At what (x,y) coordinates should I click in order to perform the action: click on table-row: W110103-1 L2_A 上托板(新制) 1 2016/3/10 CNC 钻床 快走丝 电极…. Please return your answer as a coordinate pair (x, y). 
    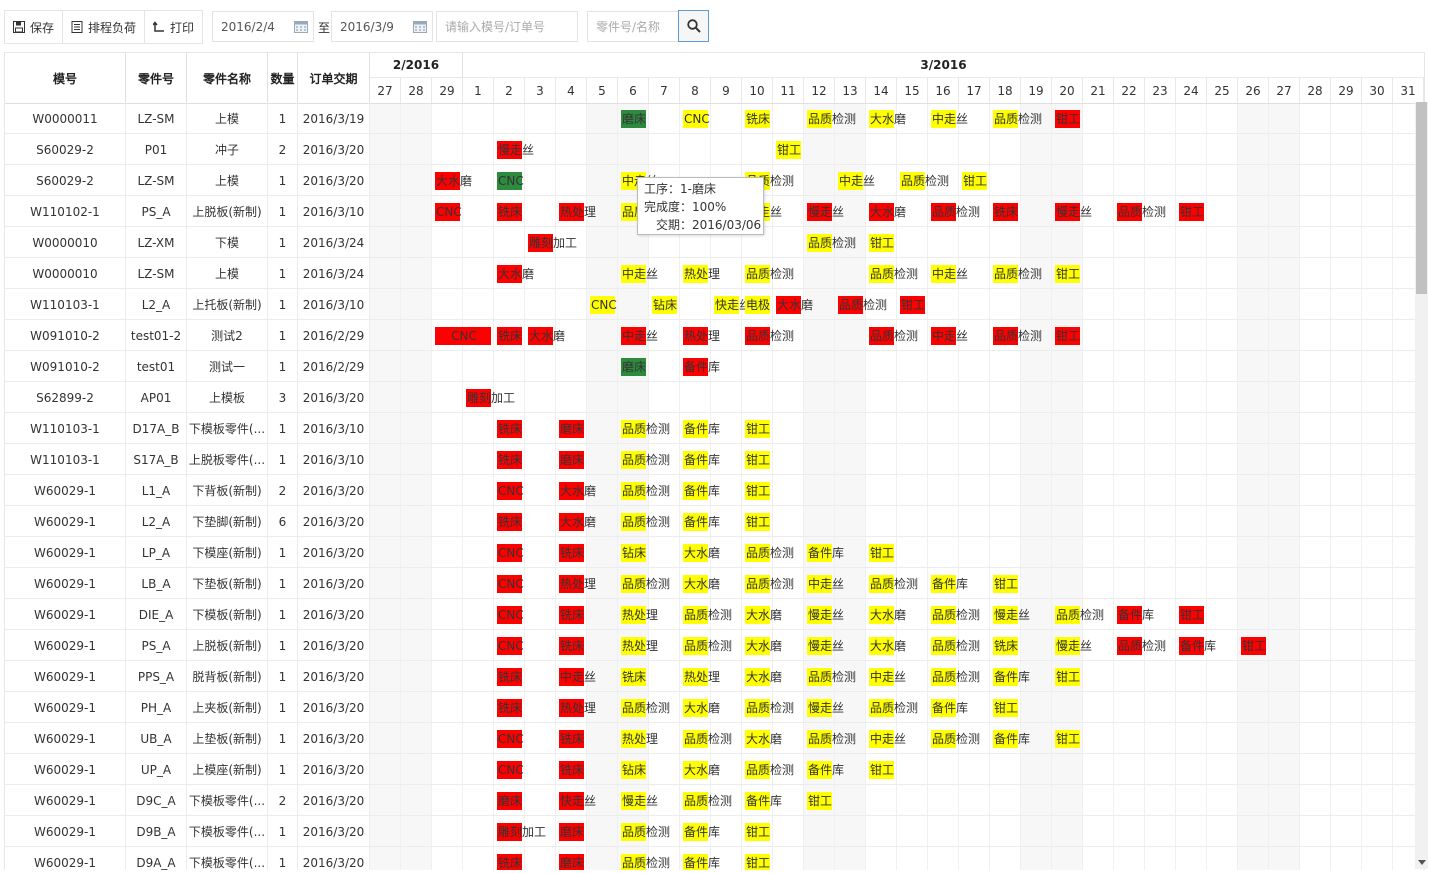
    Looking at the image, I should click on (714, 304).